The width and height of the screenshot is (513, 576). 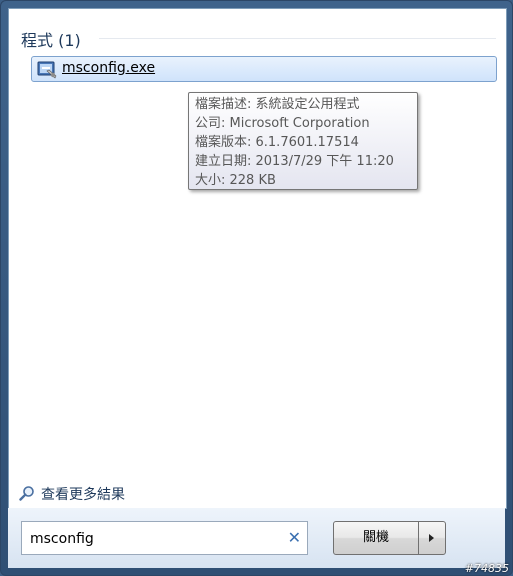 I want to click on msconfig-app-icon, so click(x=47, y=70).